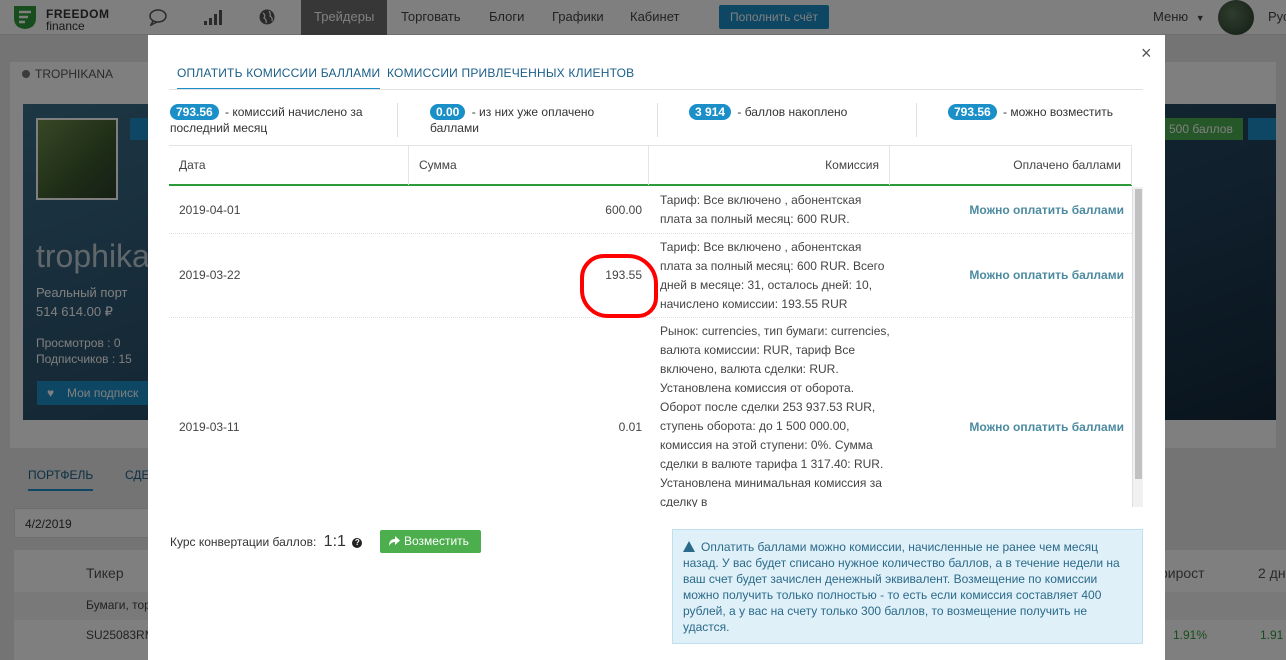 This screenshot has height=660, width=1286. What do you see at coordinates (194, 112) in the screenshot?
I see `stat-accrued-value: 793.56` at bounding box center [194, 112].